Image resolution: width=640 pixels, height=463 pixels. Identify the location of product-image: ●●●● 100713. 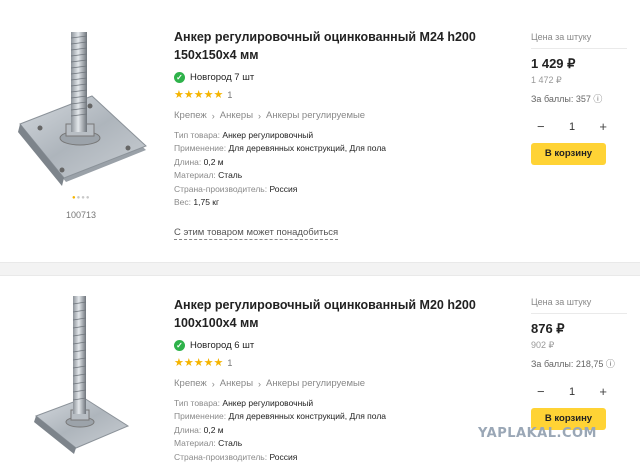
(84, 115).